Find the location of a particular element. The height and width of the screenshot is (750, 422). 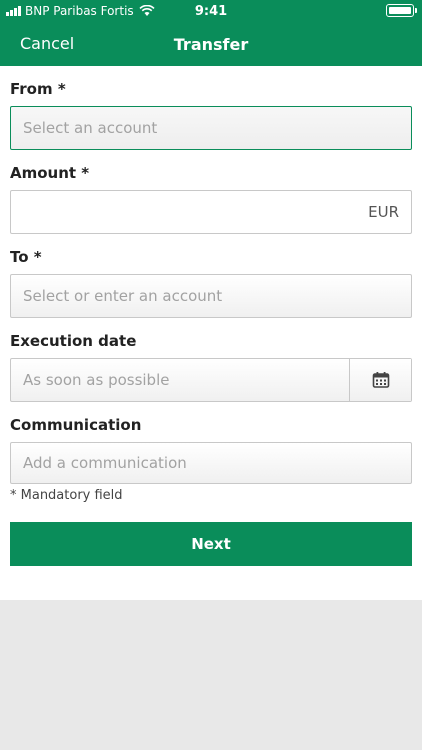

amount-input: EUR is located at coordinates (211, 212).